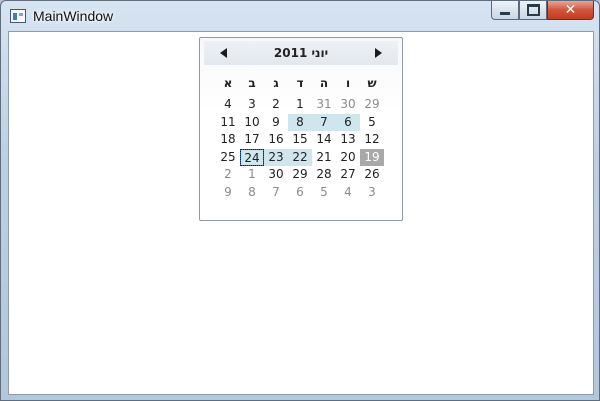 The image size is (600, 401). Describe the element at coordinates (324, 175) in the screenshot. I see `calendar-day: 28` at that location.